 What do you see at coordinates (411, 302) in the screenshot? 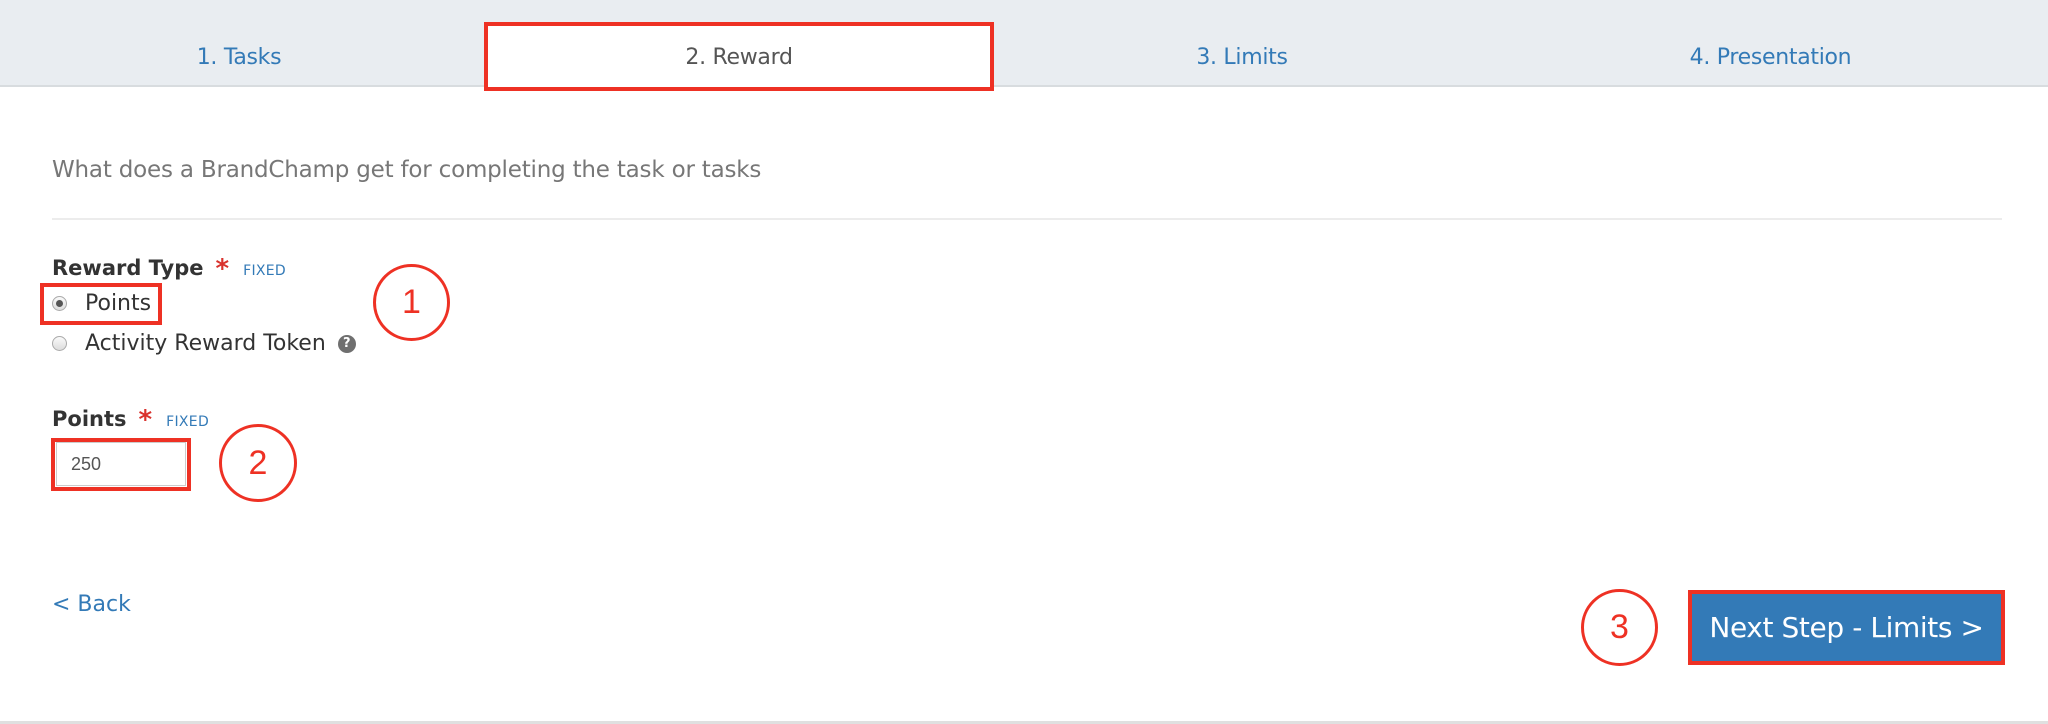
I see `annotation-marker-1: 1` at bounding box center [411, 302].